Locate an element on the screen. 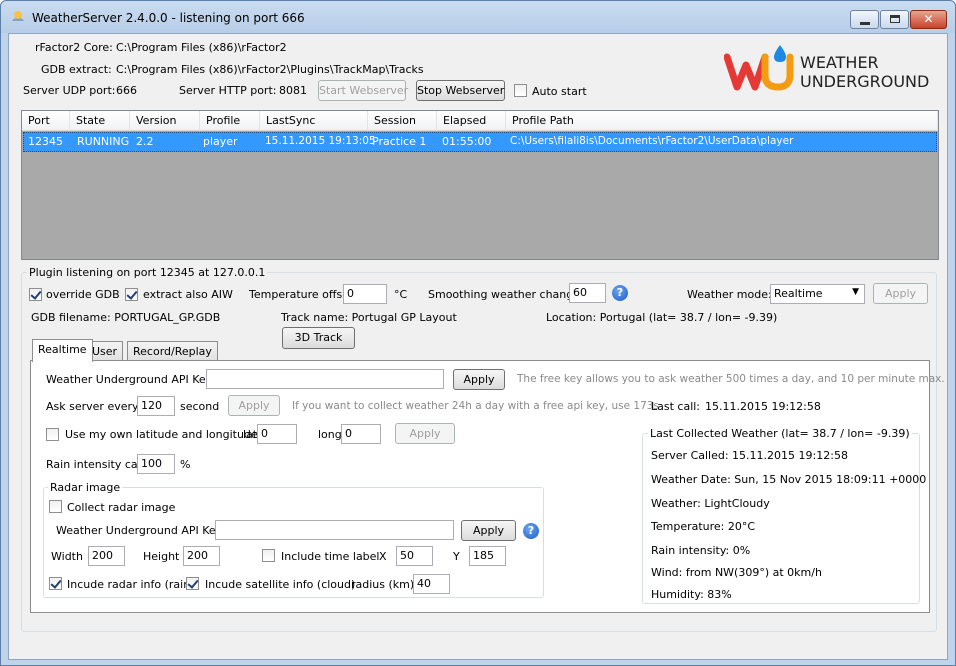 Image resolution: width=956 pixels, height=666 pixels. collect-radar-checkbox is located at coordinates (55, 506).